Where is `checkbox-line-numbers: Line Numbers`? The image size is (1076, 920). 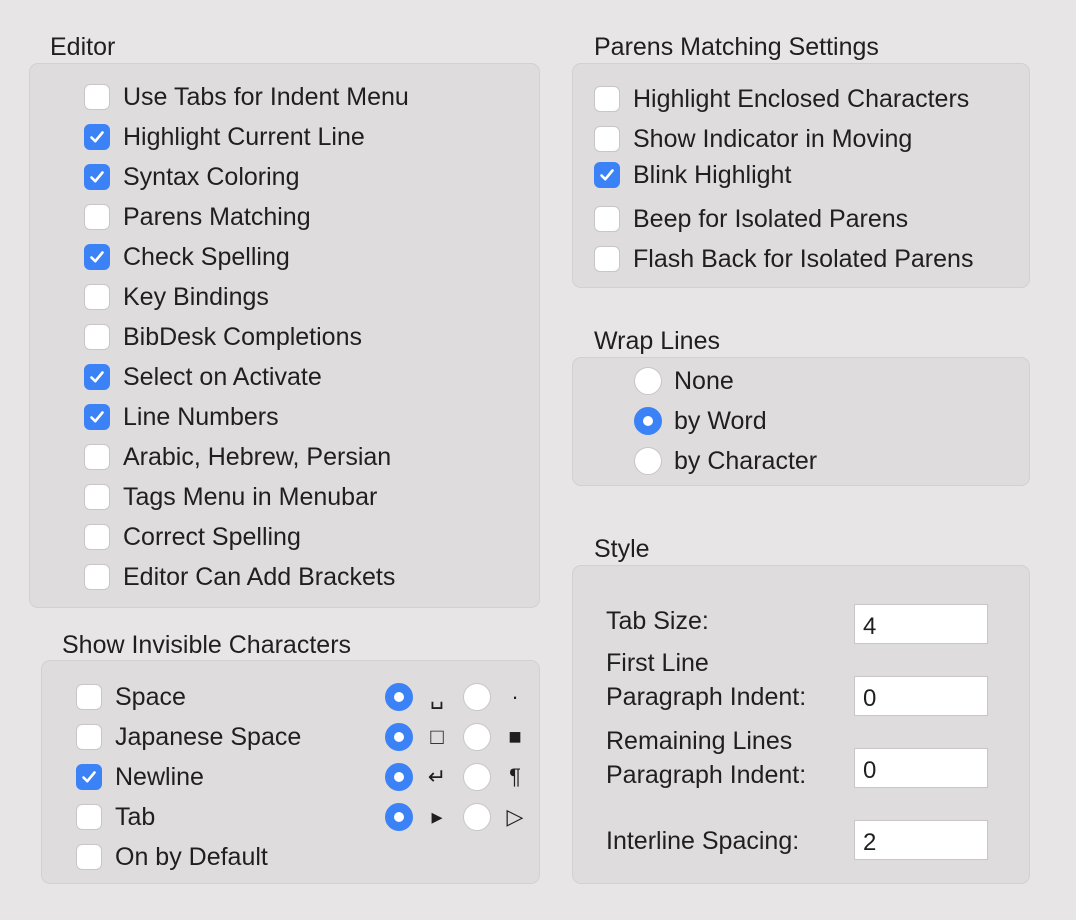
checkbox-line-numbers: Line Numbers is located at coordinates (181, 417).